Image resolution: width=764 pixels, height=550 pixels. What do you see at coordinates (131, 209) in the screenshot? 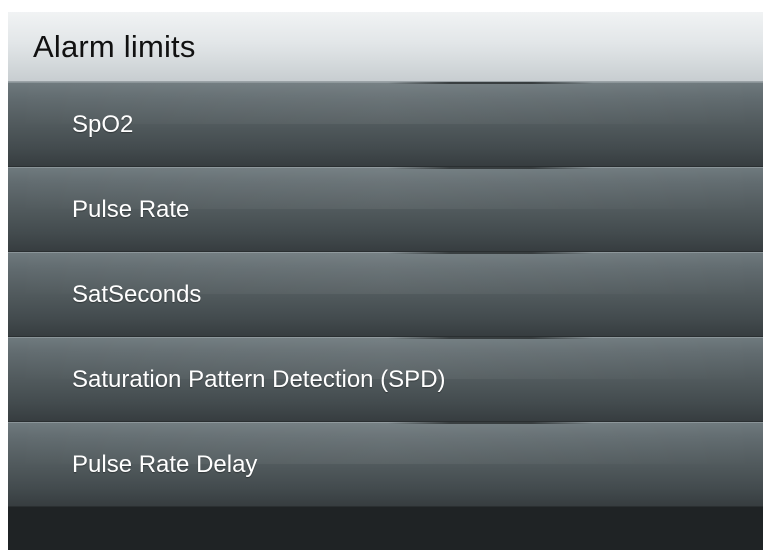
I see `menu-item-label: Pulse Rate` at bounding box center [131, 209].